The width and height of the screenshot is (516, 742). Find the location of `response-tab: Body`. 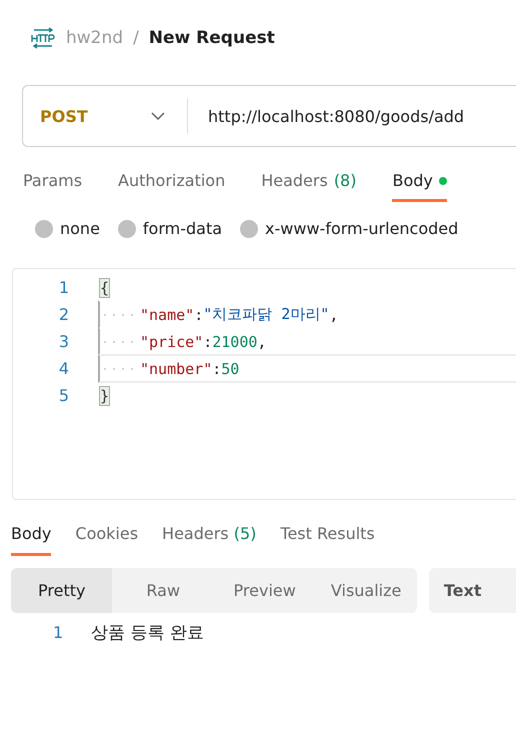

response-tab: Body is located at coordinates (31, 540).